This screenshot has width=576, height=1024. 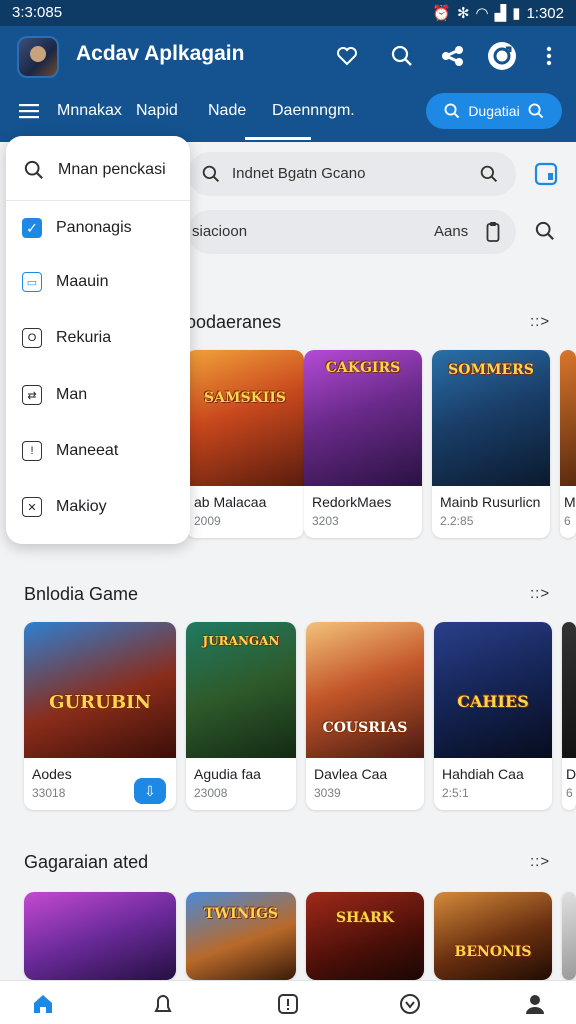 I want to click on section-title: oodaeranes, so click(x=234, y=322).